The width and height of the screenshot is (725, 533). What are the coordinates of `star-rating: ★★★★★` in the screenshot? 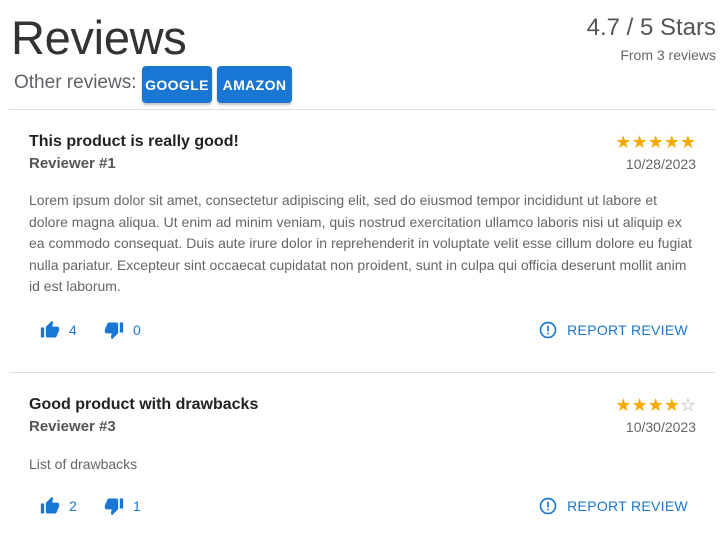 It's located at (655, 142).